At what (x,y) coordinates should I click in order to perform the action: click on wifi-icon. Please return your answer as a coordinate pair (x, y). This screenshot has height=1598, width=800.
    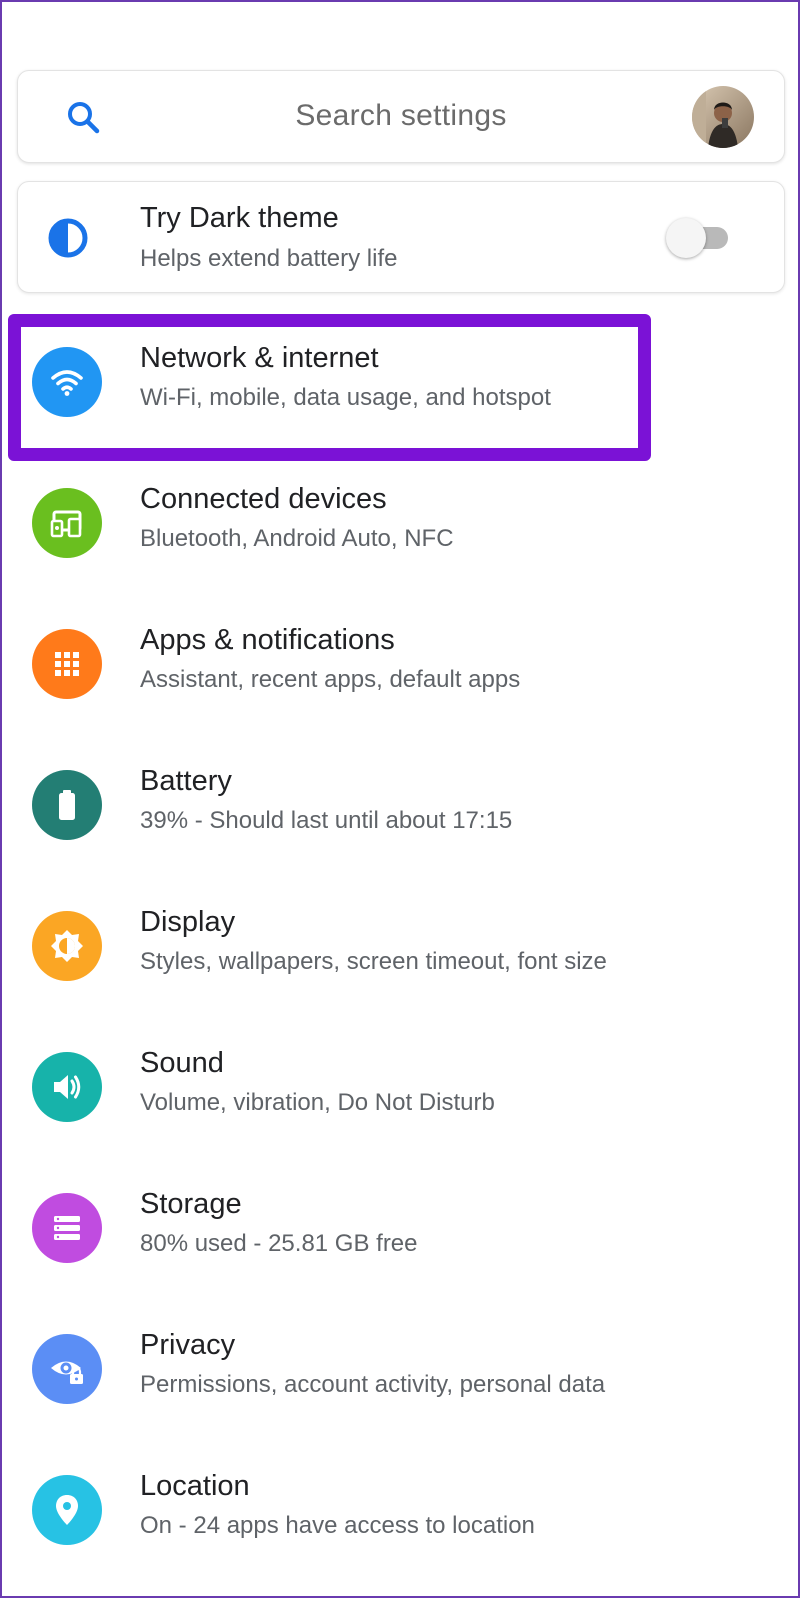
    Looking at the image, I should click on (67, 382).